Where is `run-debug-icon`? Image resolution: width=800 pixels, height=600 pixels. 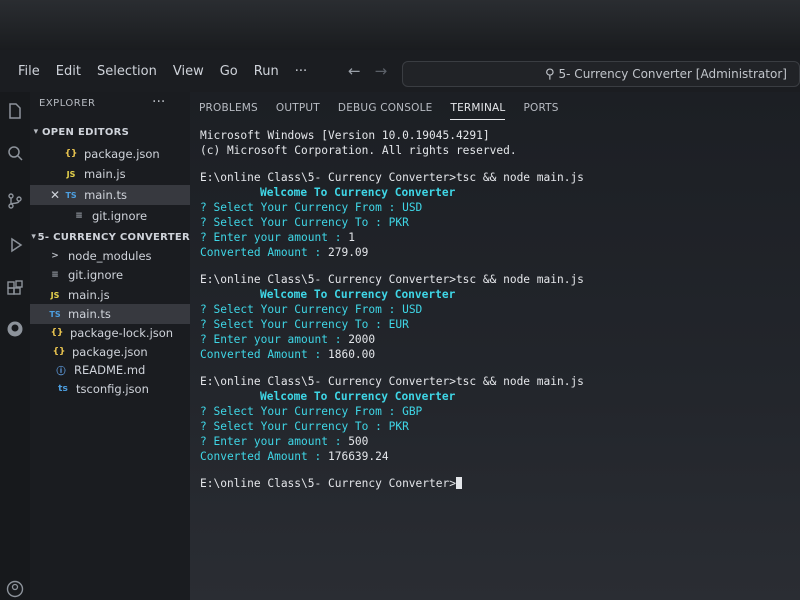 run-debug-icon is located at coordinates (15, 245).